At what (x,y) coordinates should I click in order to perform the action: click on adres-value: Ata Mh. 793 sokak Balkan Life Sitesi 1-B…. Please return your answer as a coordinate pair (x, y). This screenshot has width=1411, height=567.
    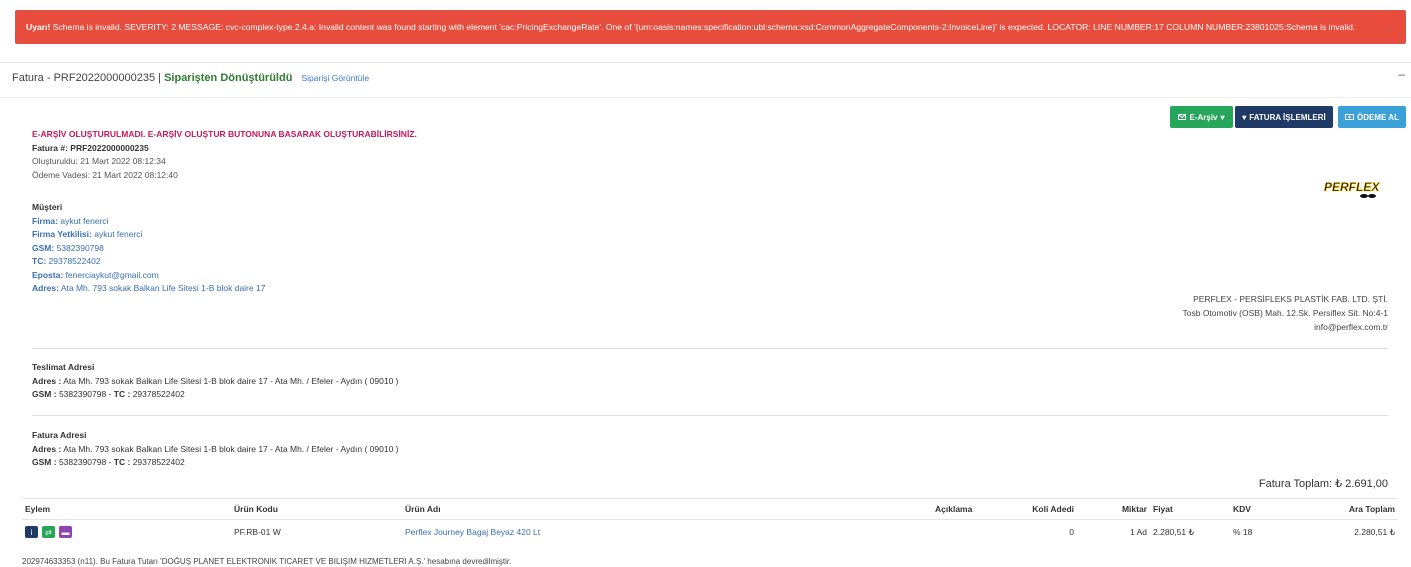
    Looking at the image, I should click on (163, 288).